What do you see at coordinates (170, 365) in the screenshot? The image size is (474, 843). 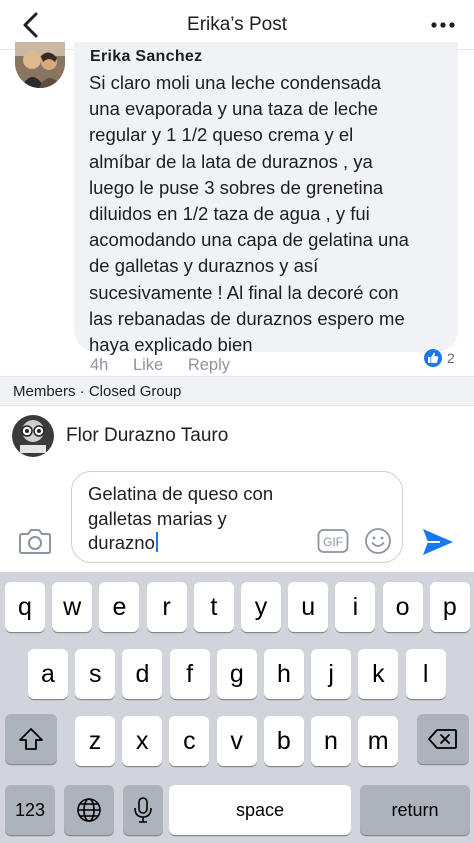 I see `comment-actions: 4h Like Reply` at bounding box center [170, 365].